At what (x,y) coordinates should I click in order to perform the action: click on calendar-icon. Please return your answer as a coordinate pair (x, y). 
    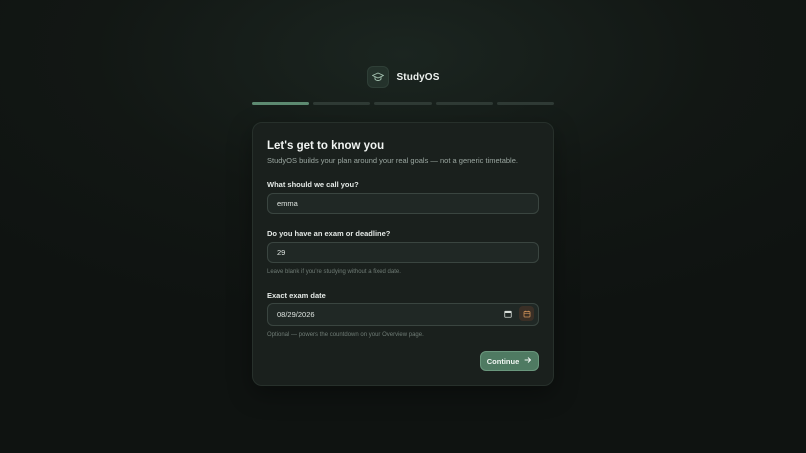
    Looking at the image, I should click on (508, 314).